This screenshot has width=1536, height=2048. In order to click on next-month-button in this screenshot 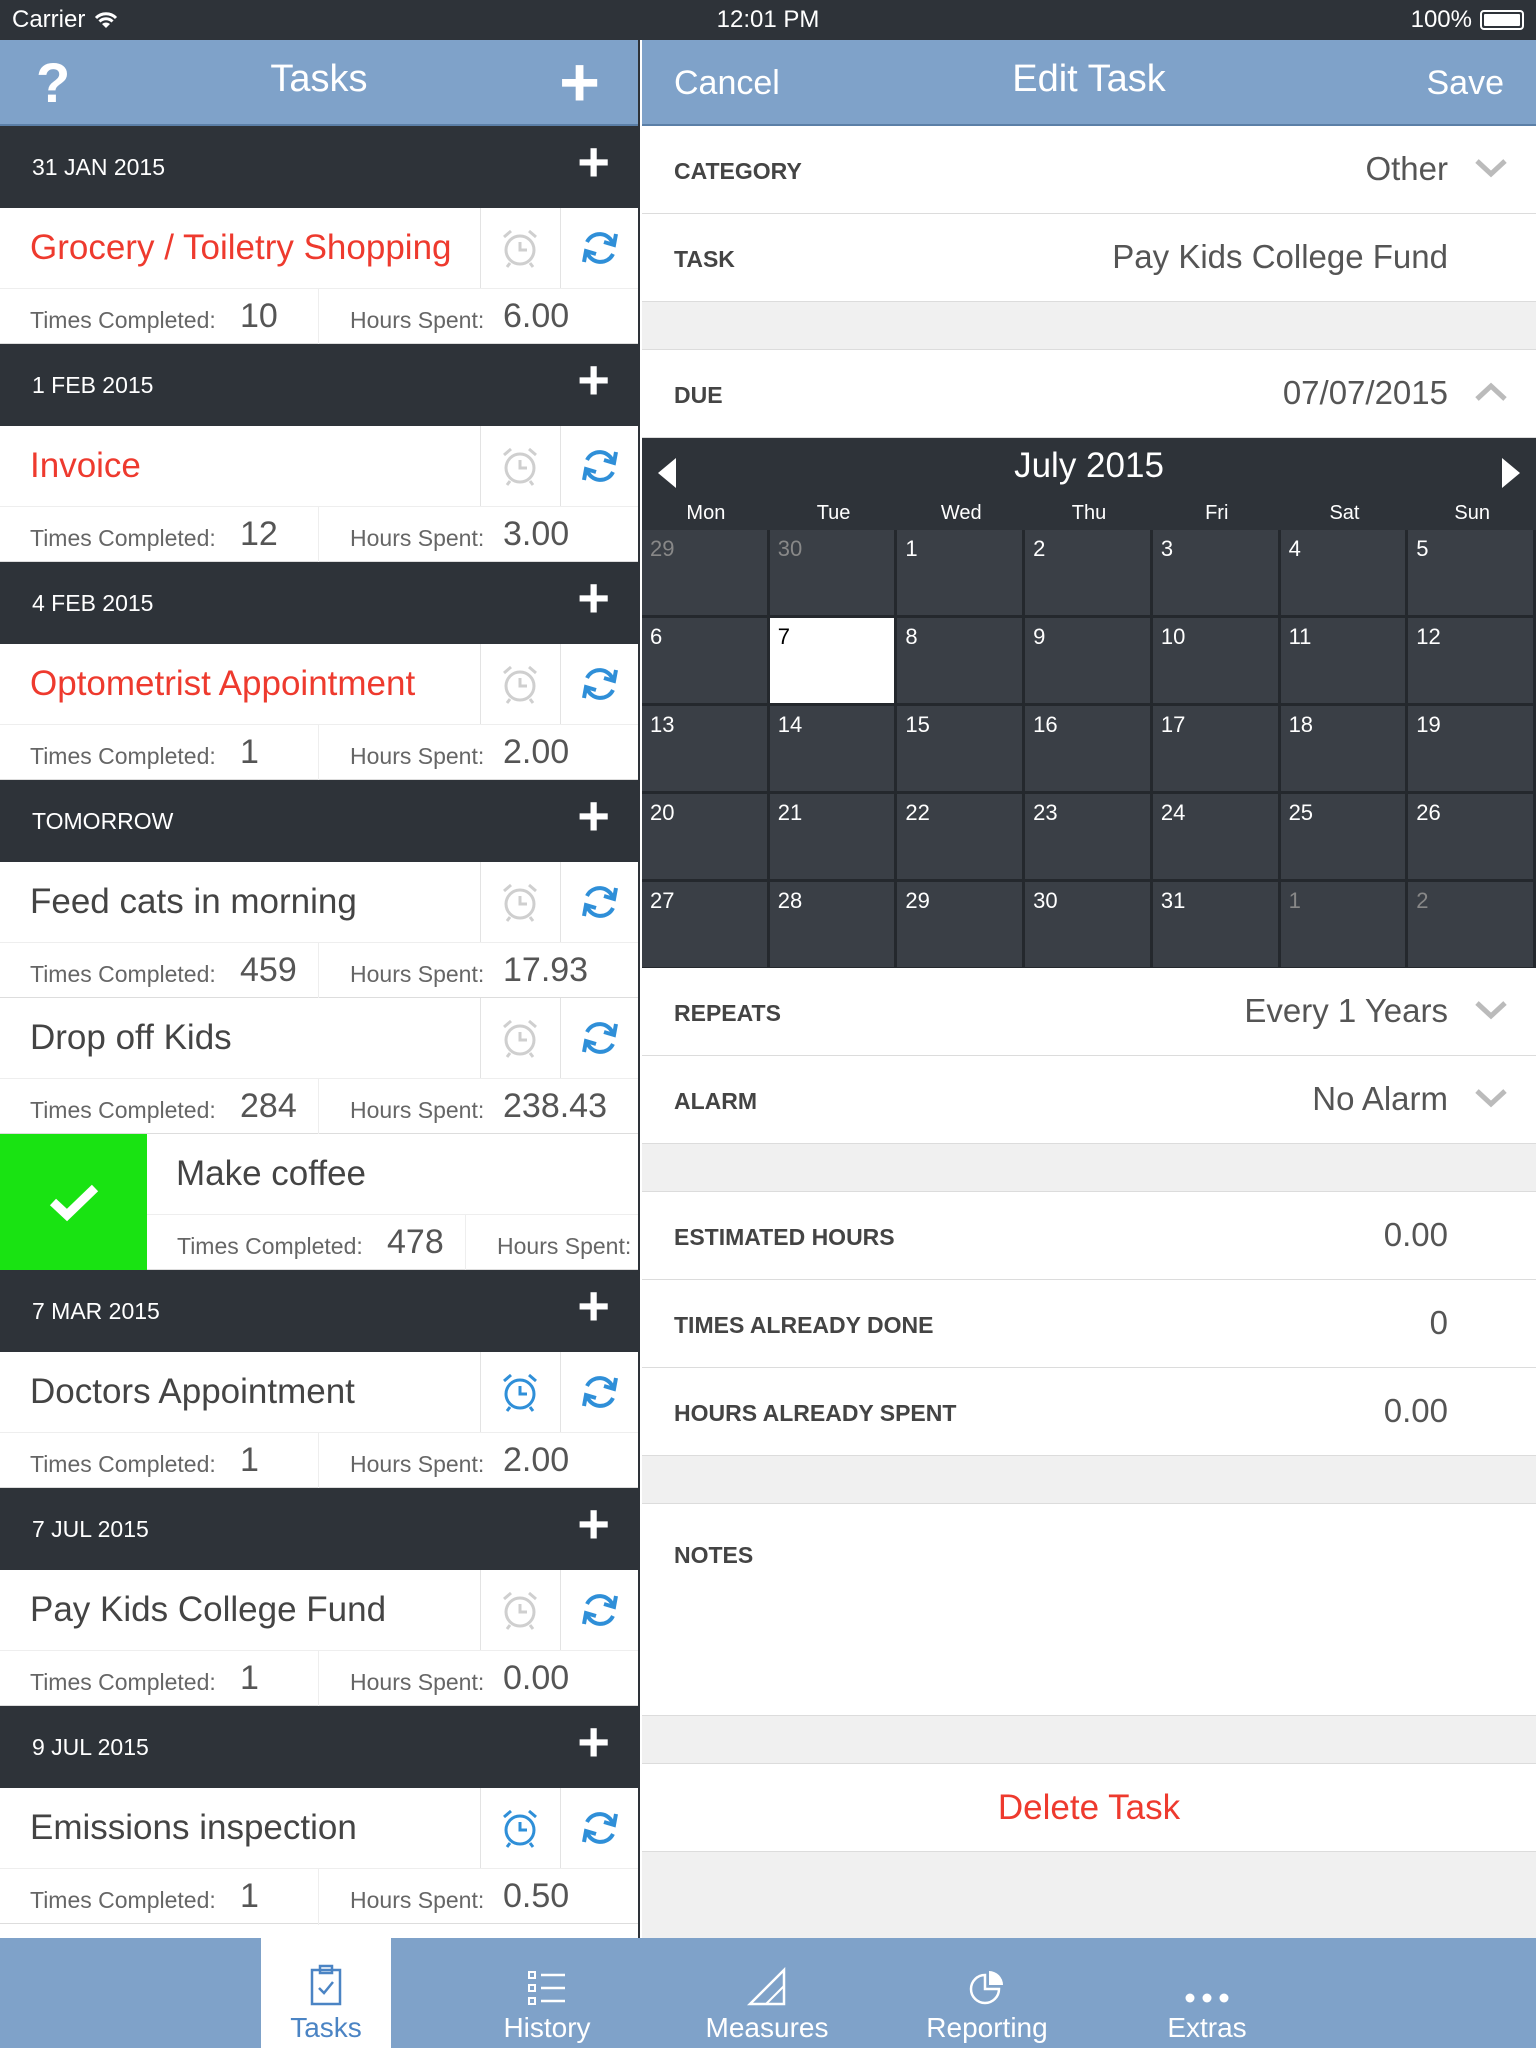, I will do `click(1511, 473)`.